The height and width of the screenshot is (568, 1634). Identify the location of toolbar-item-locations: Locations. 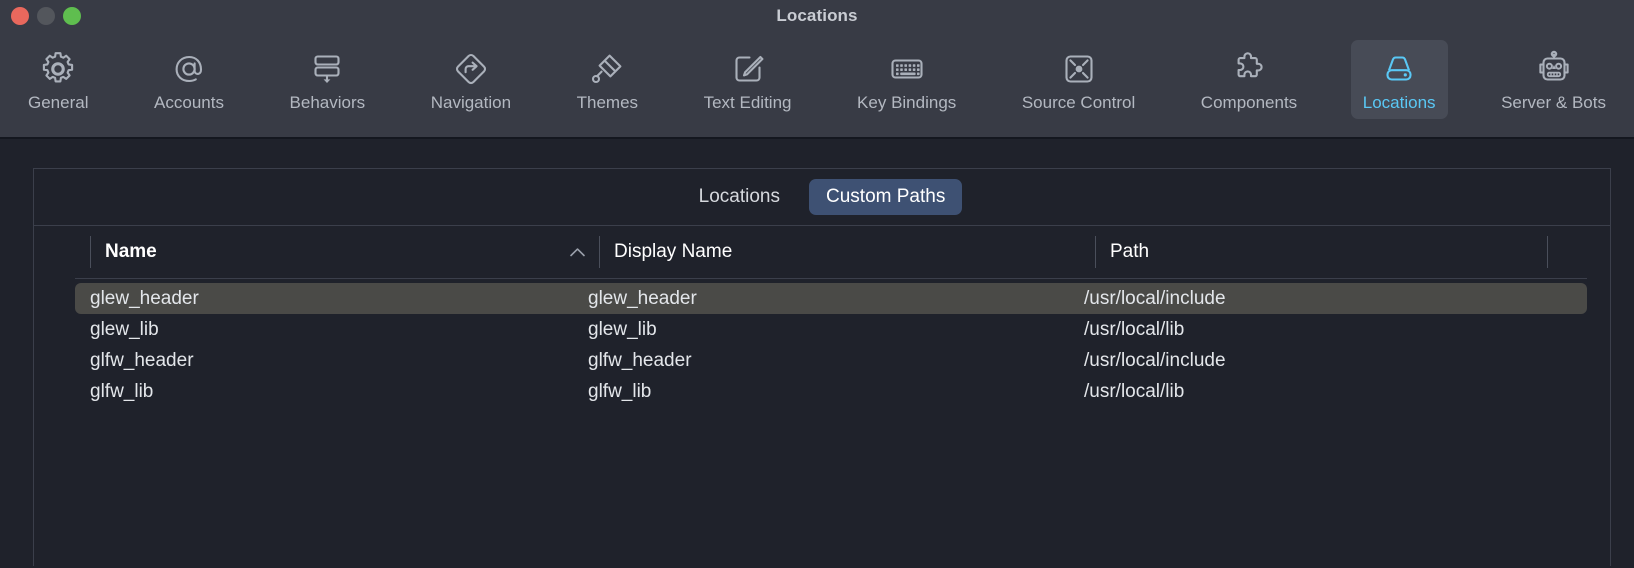
(1399, 79).